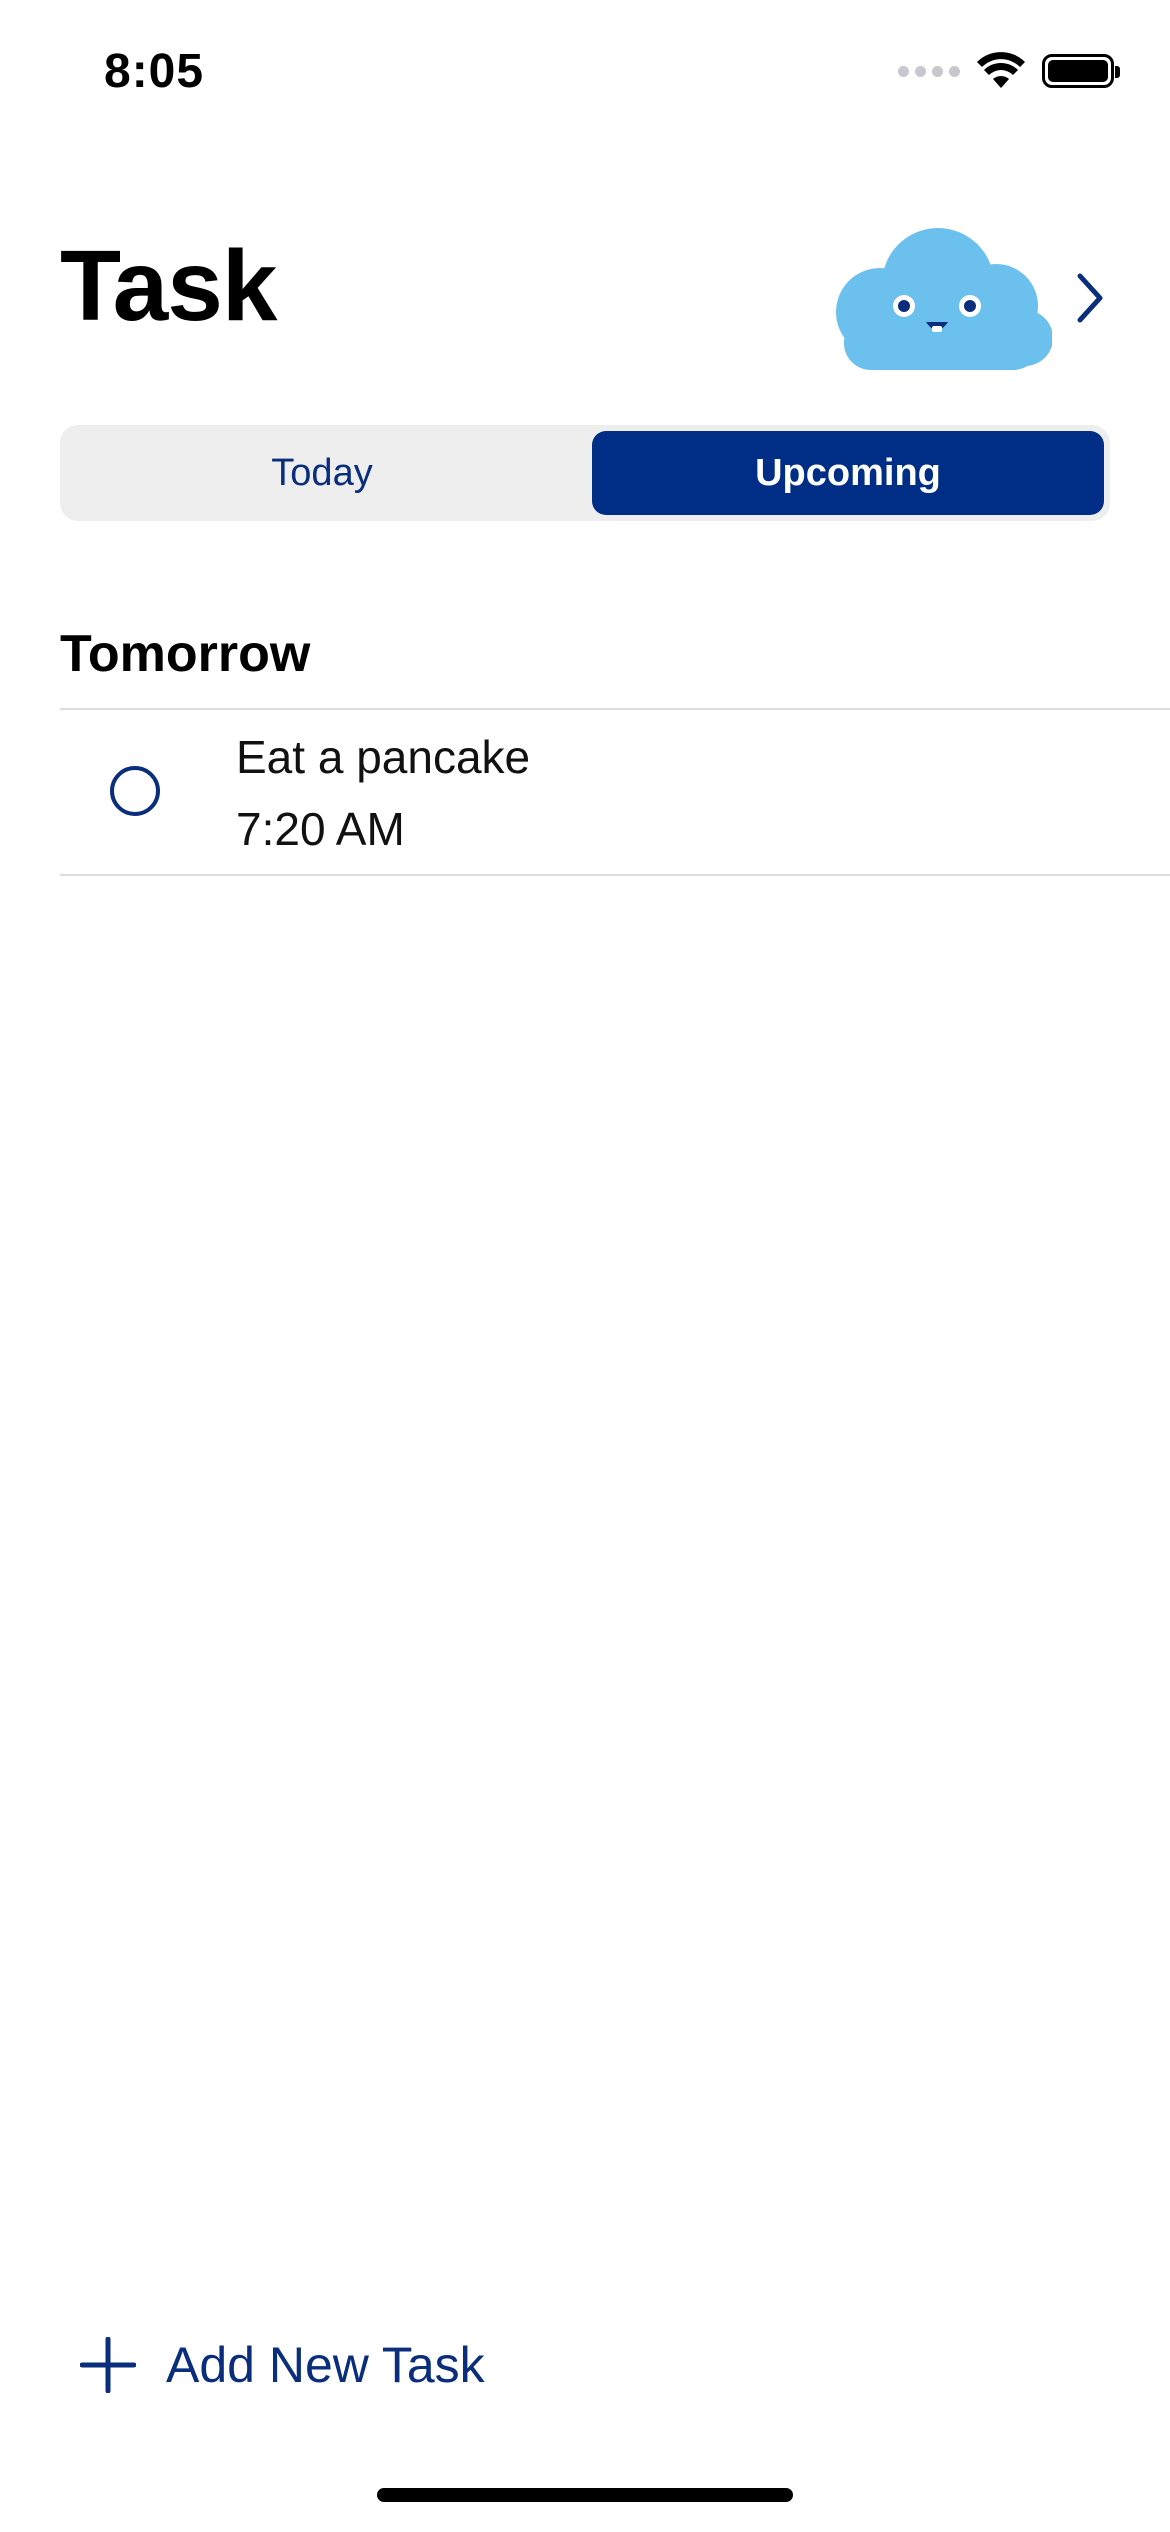 This screenshot has height=2532, width=1170. Describe the element at coordinates (615, 875) in the screenshot. I see `divider` at that location.